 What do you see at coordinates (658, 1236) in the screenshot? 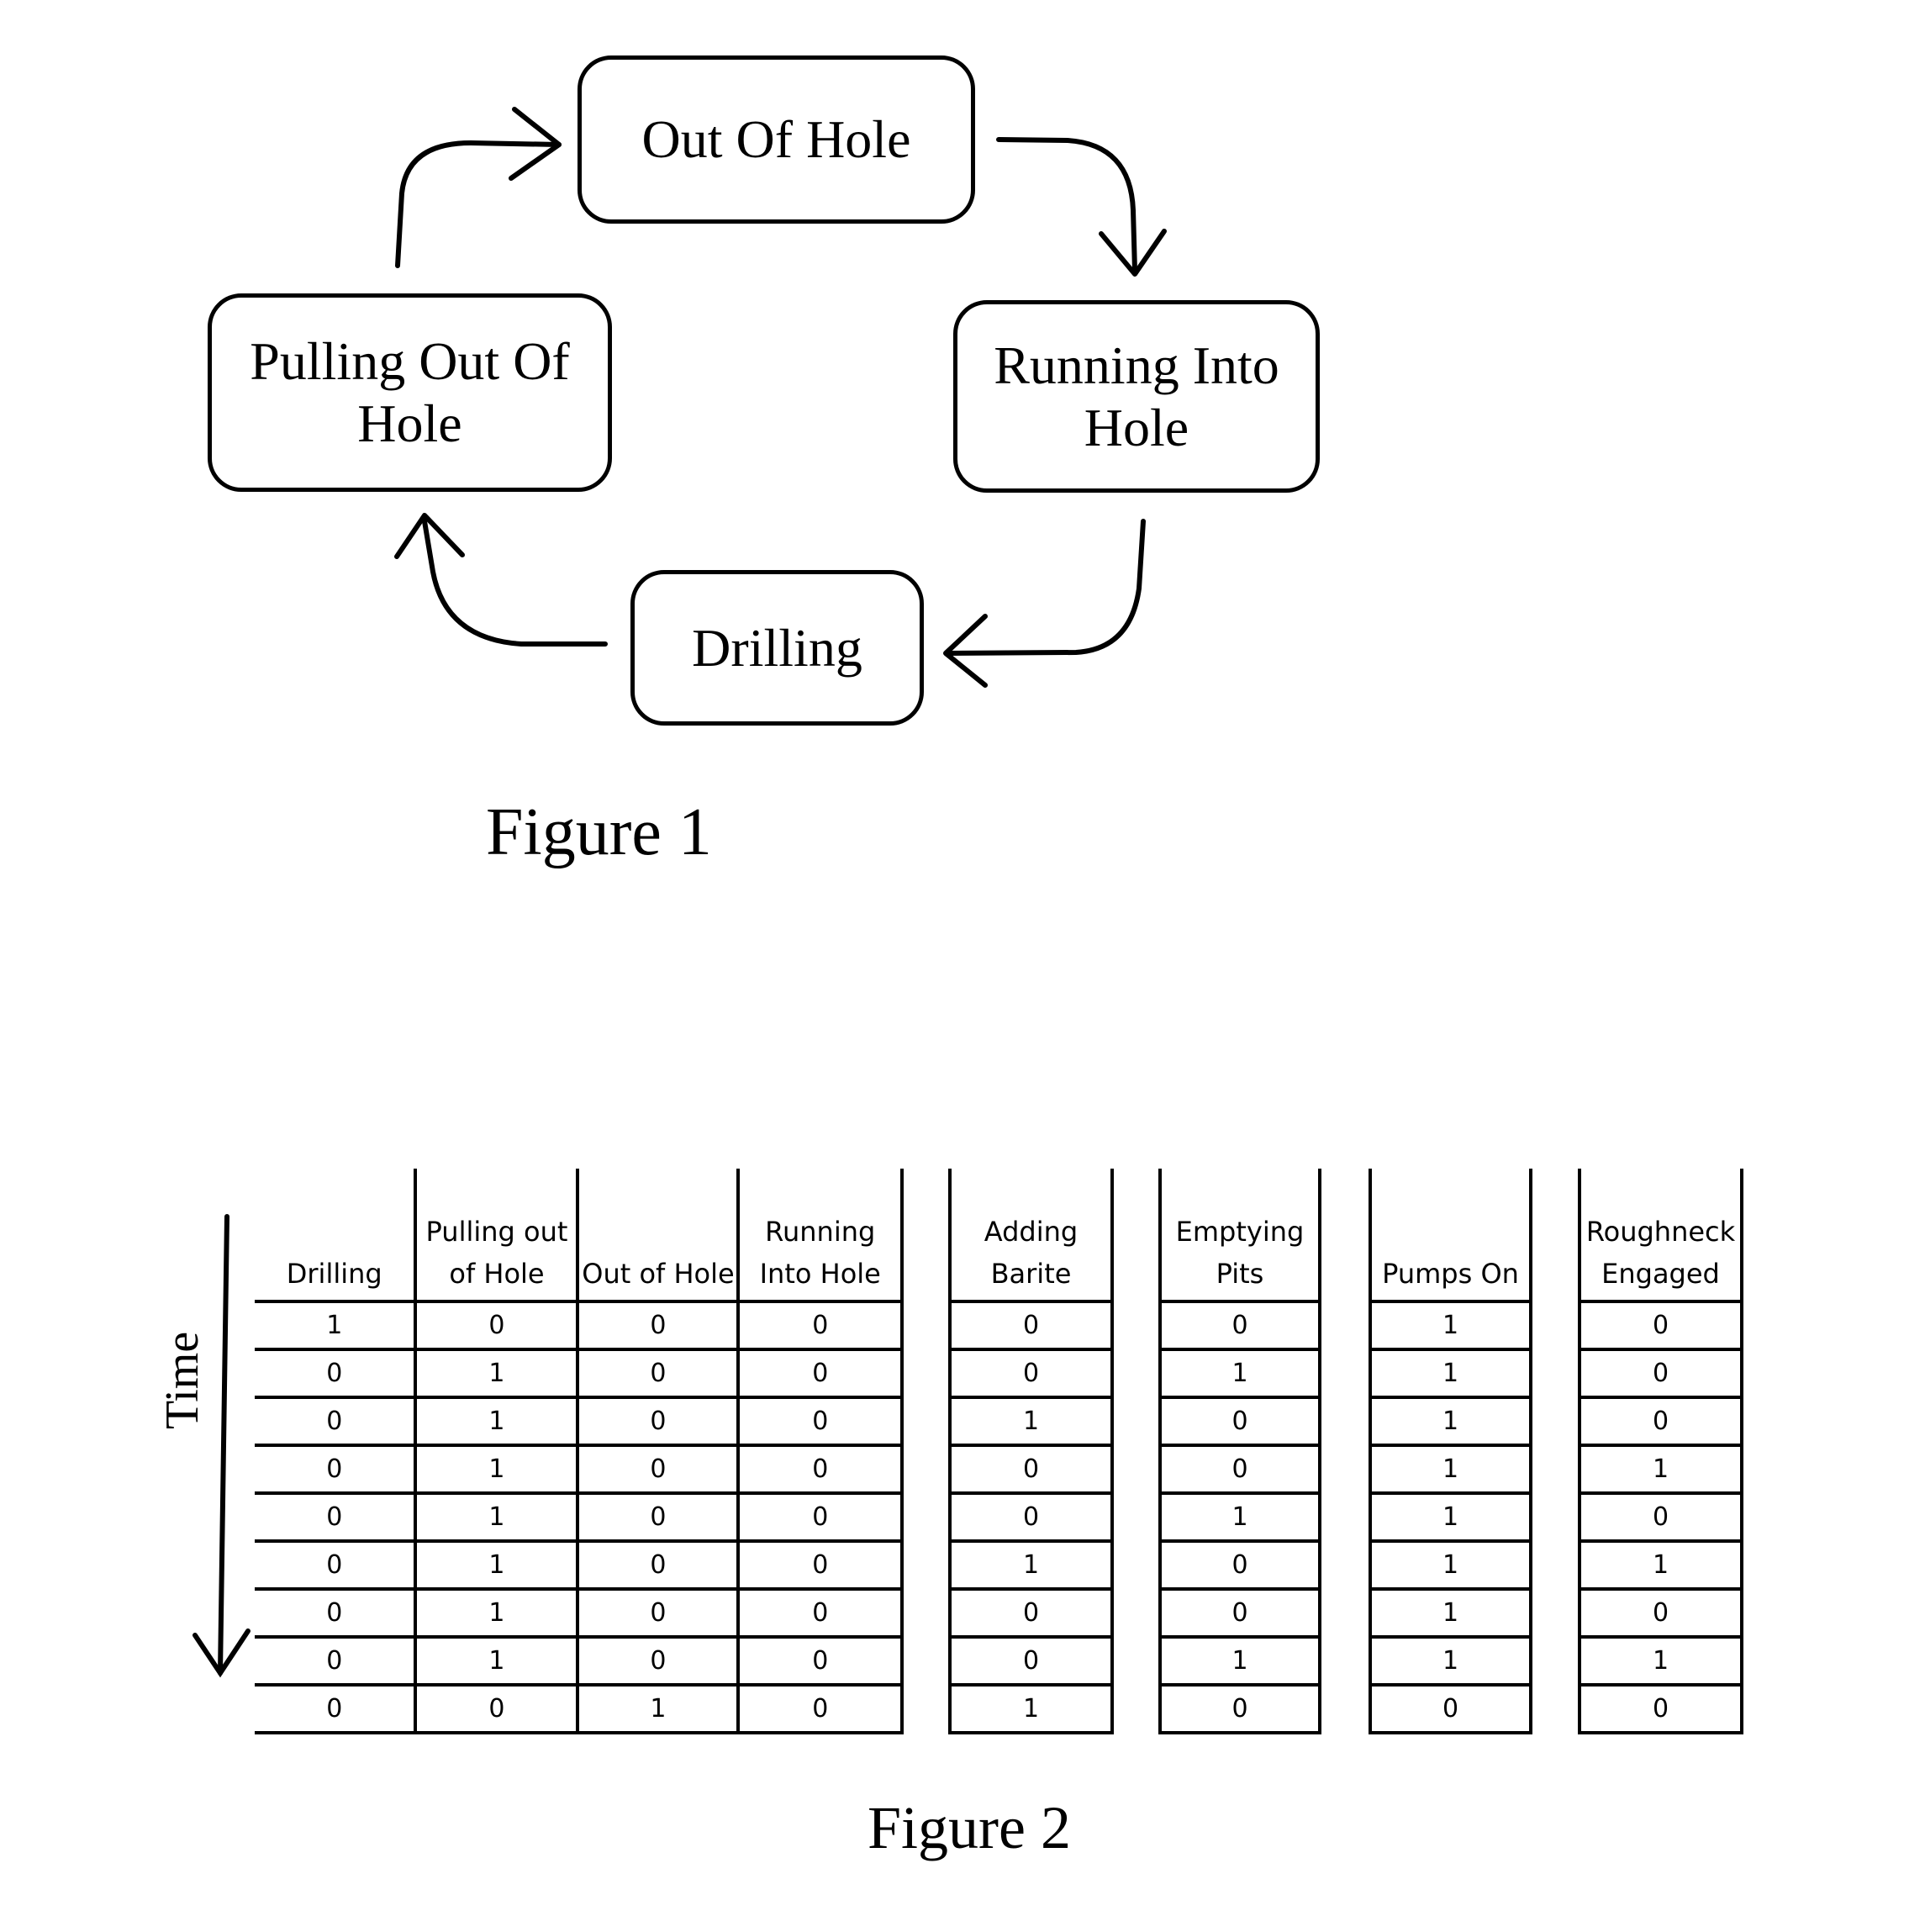
I see `column-header: Out of Hole` at bounding box center [658, 1236].